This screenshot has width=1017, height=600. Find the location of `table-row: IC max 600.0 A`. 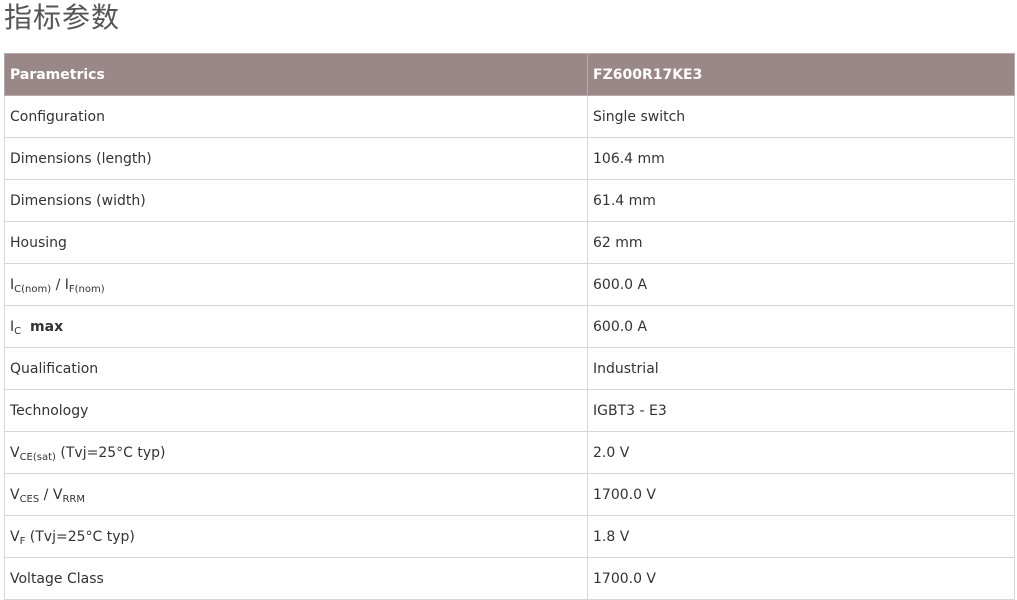

table-row: IC max 600.0 A is located at coordinates (509, 326).